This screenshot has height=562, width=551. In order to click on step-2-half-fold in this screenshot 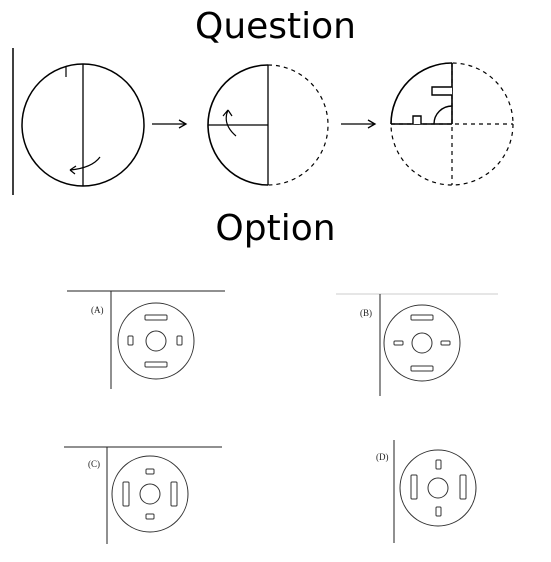, I will do `click(268, 125)`.